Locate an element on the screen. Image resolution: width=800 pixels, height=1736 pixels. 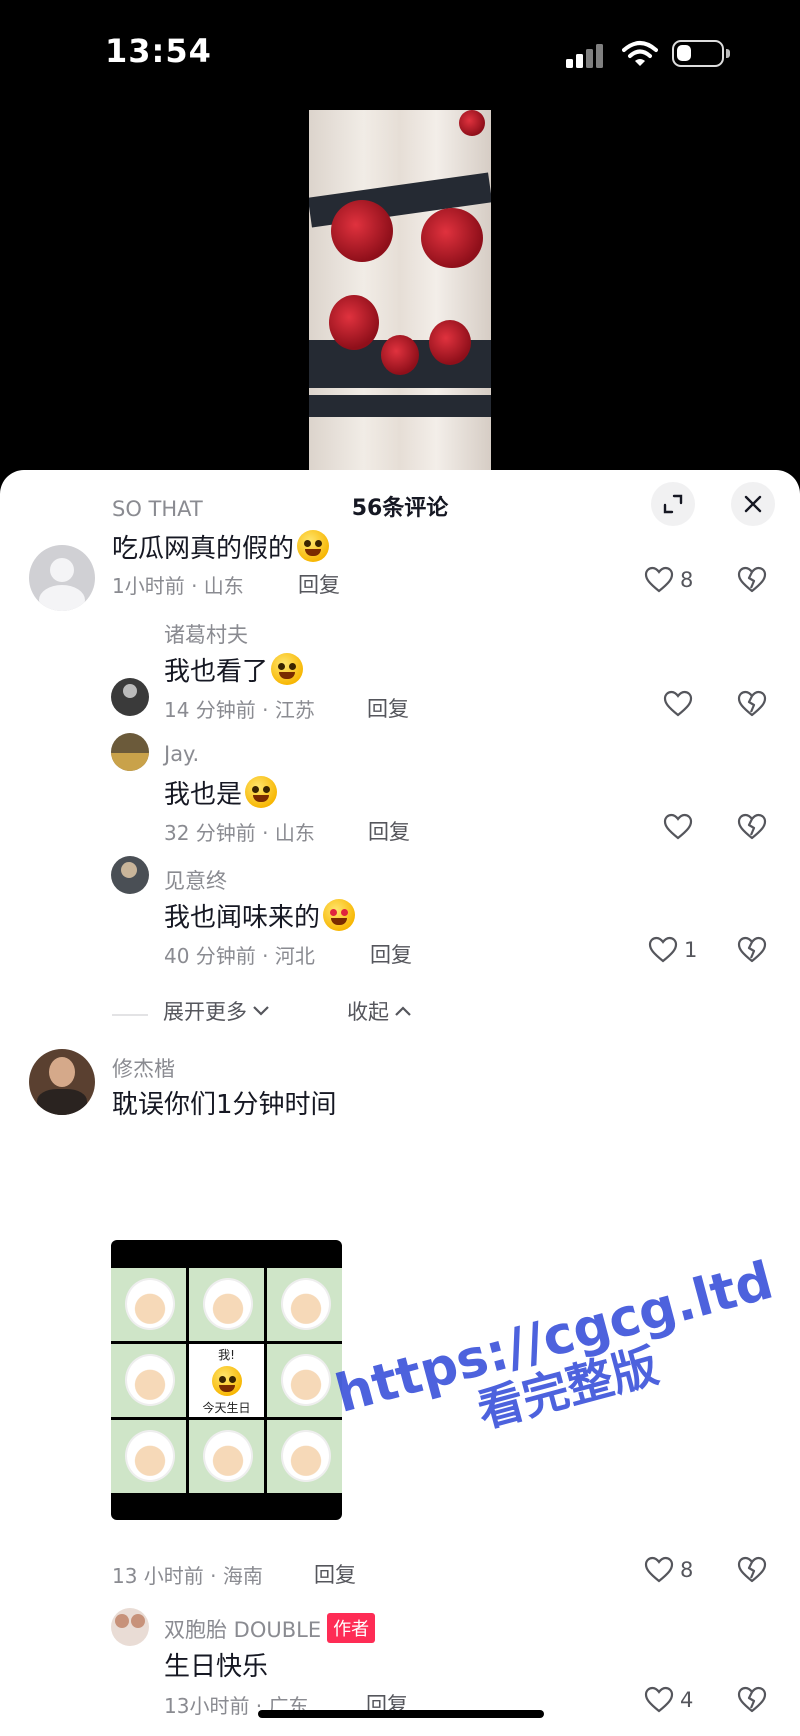
comment-sticker-image: 我! 今天生日 is located at coordinates (226, 1380).